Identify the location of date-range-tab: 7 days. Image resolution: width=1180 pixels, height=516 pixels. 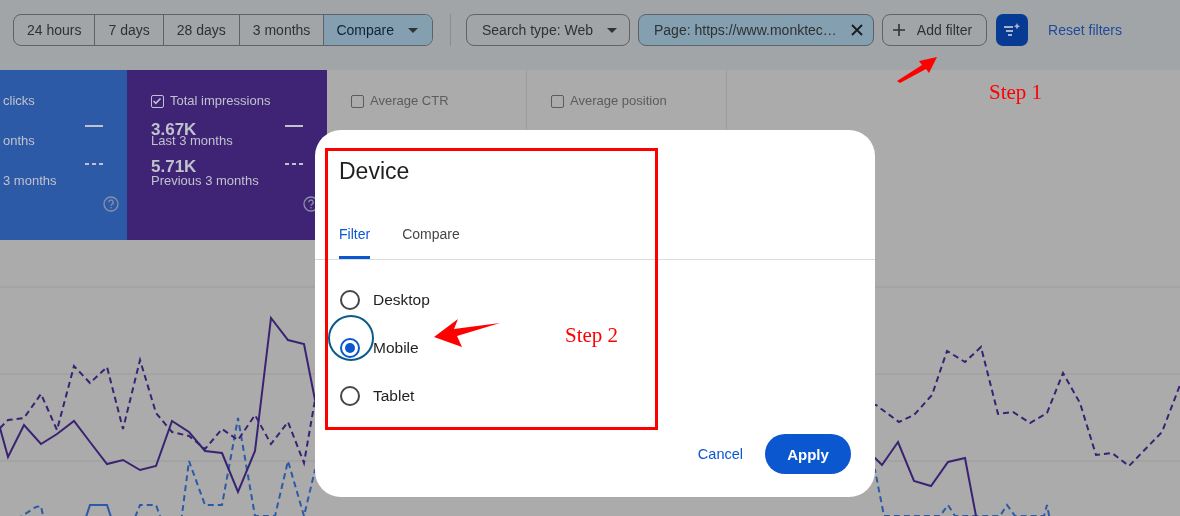
(129, 30).